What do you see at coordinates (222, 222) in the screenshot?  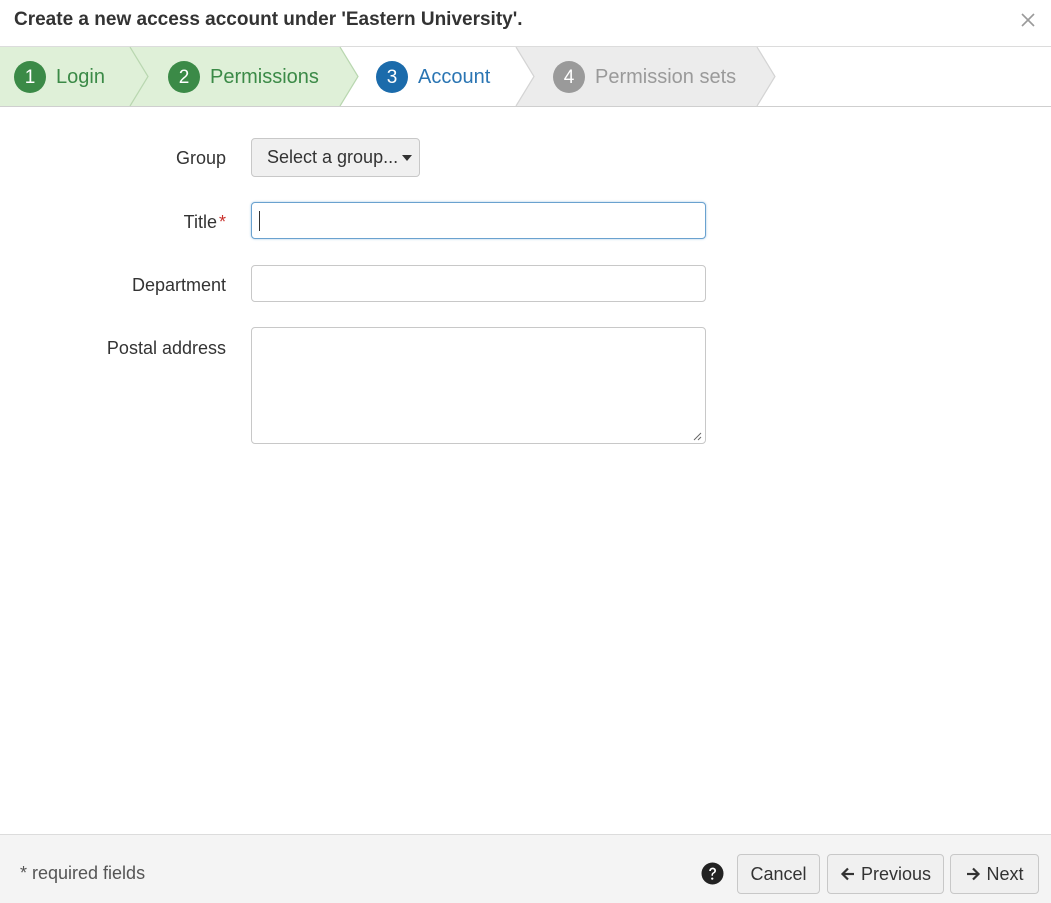 I see `required-marker: *` at bounding box center [222, 222].